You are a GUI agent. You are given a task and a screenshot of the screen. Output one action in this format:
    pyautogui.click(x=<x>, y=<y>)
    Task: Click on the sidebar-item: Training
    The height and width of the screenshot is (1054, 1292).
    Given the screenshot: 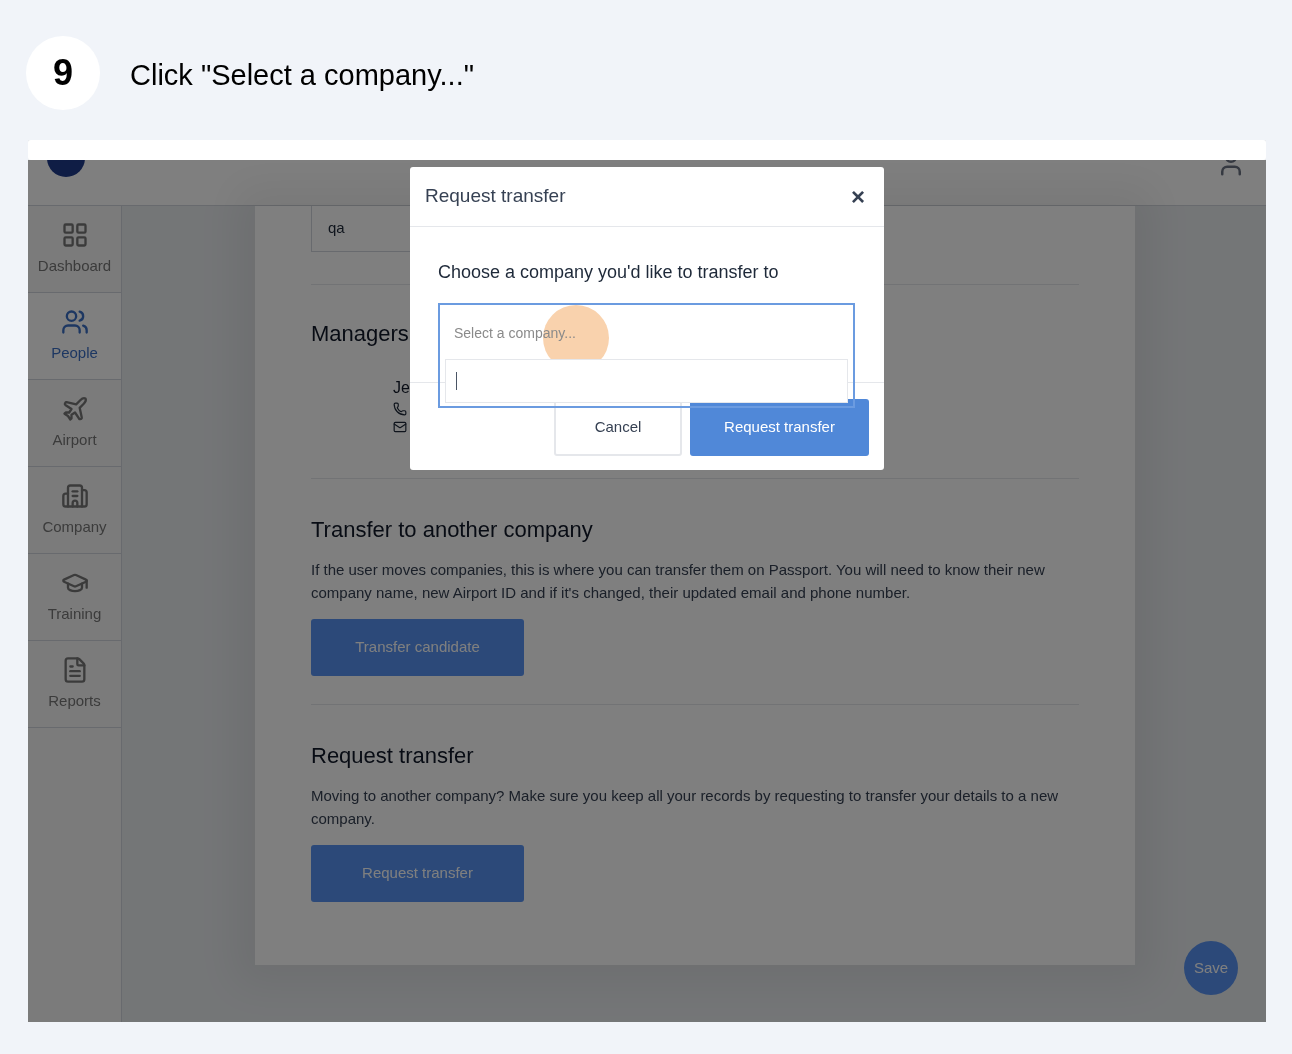 What is the action you would take?
    pyautogui.click(x=74, y=597)
    